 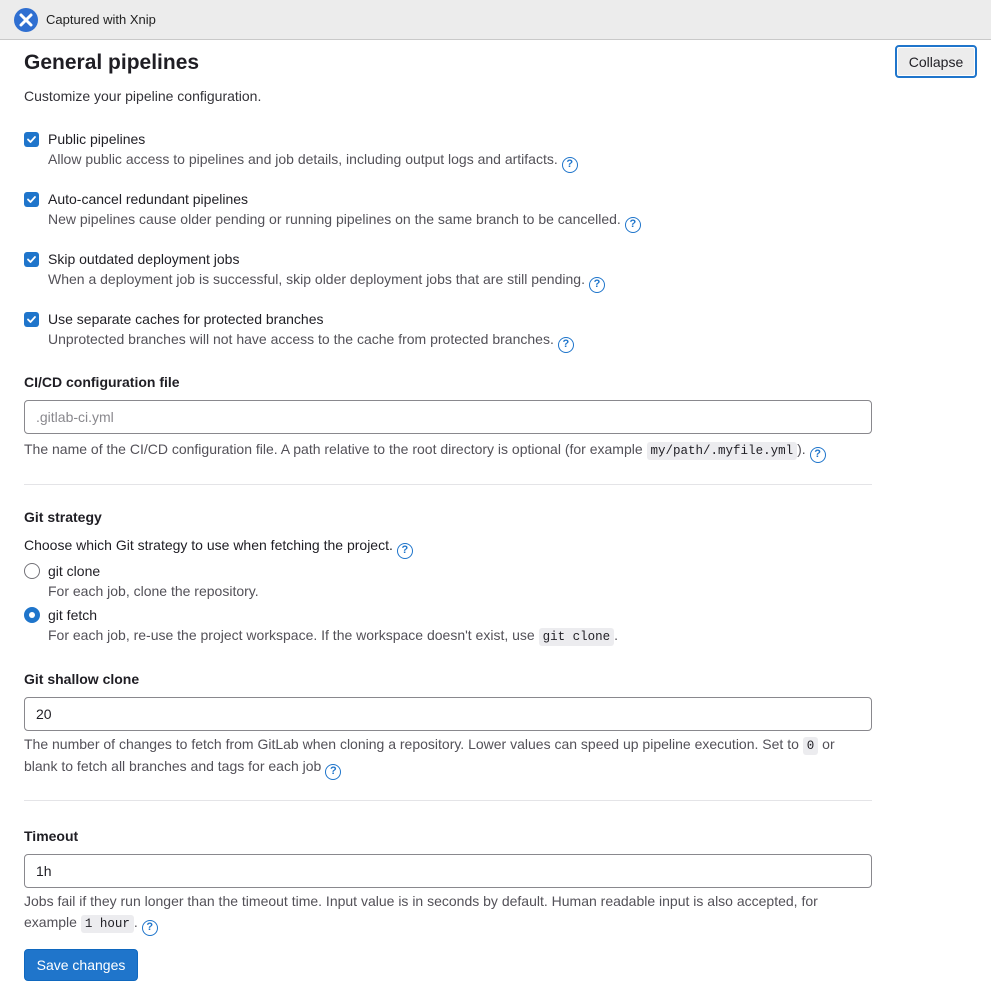 I want to click on separate-caches-checkbox, so click(x=31, y=319).